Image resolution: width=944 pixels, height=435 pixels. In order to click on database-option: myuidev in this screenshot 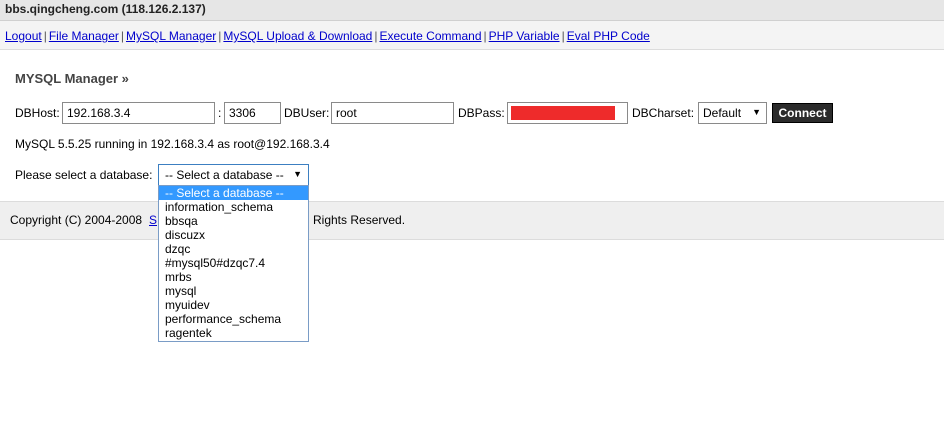, I will do `click(233, 305)`.